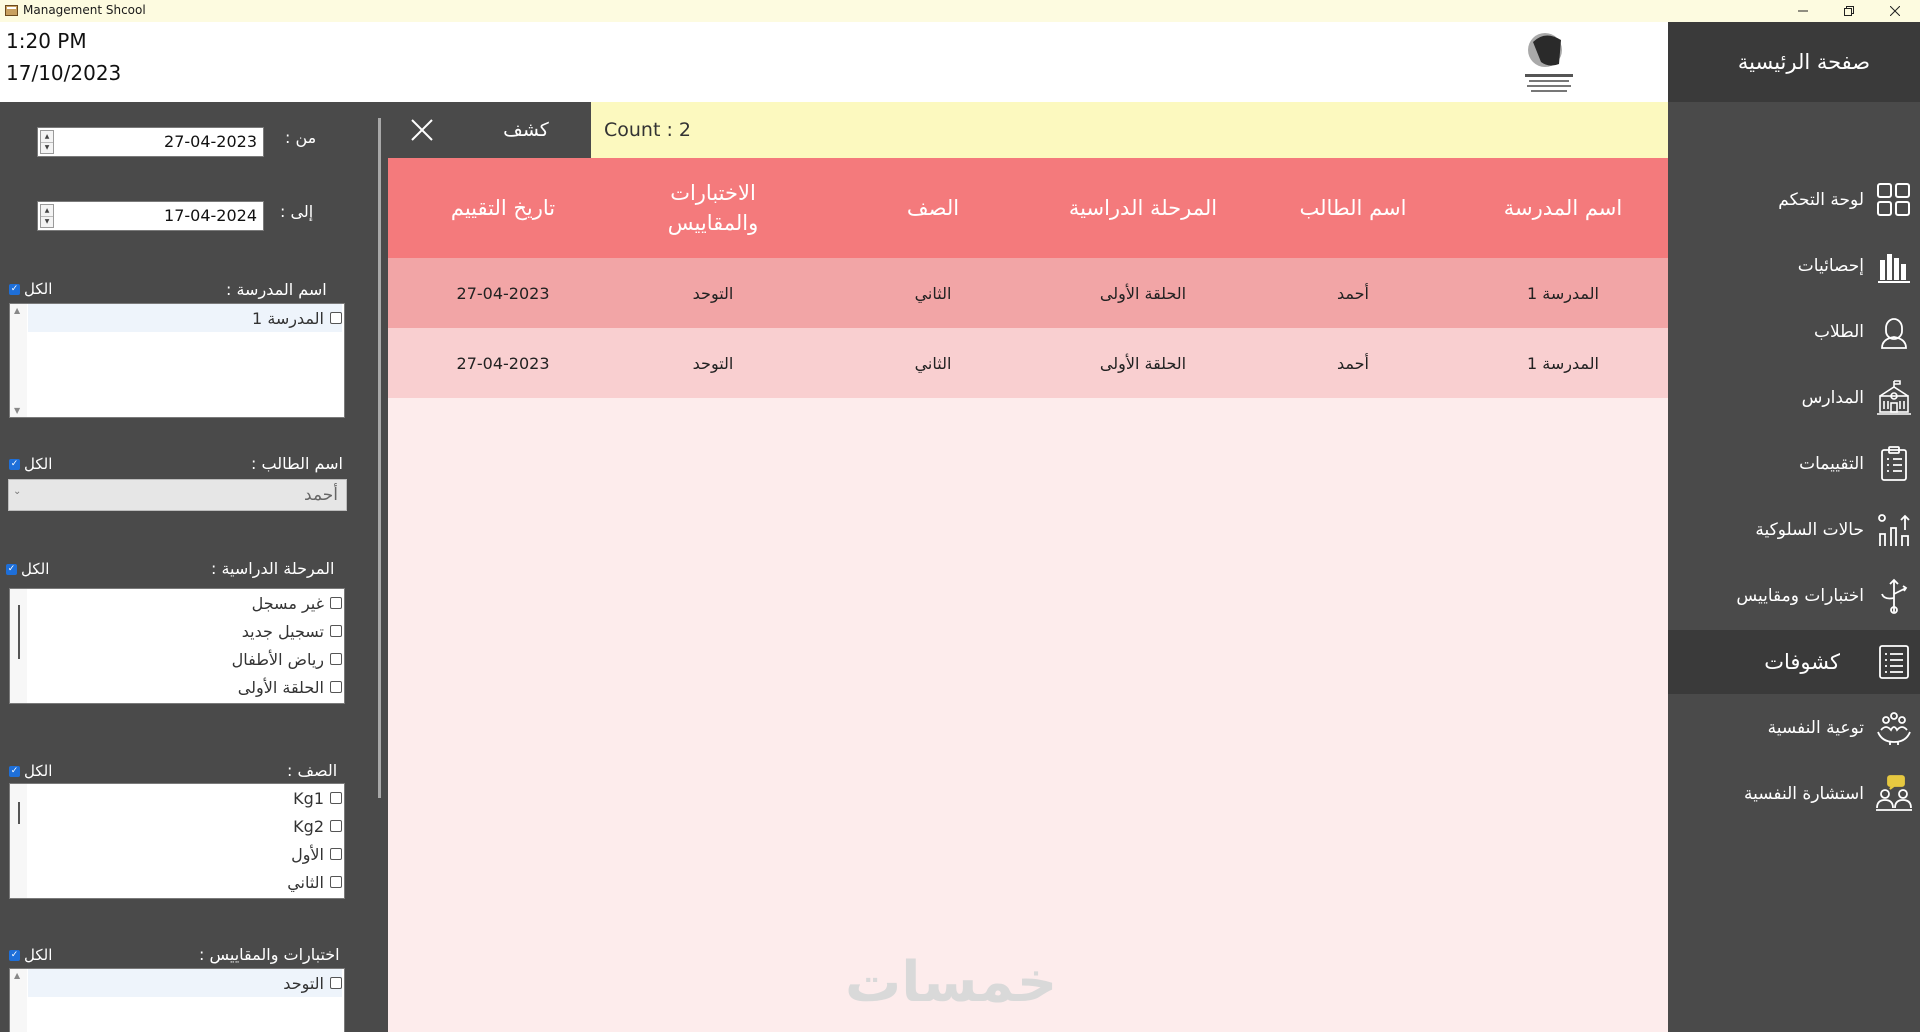 This screenshot has height=1032, width=1920. What do you see at coordinates (1794, 266) in the screenshot?
I see `sidebar-item-statistics: إحصائيات` at bounding box center [1794, 266].